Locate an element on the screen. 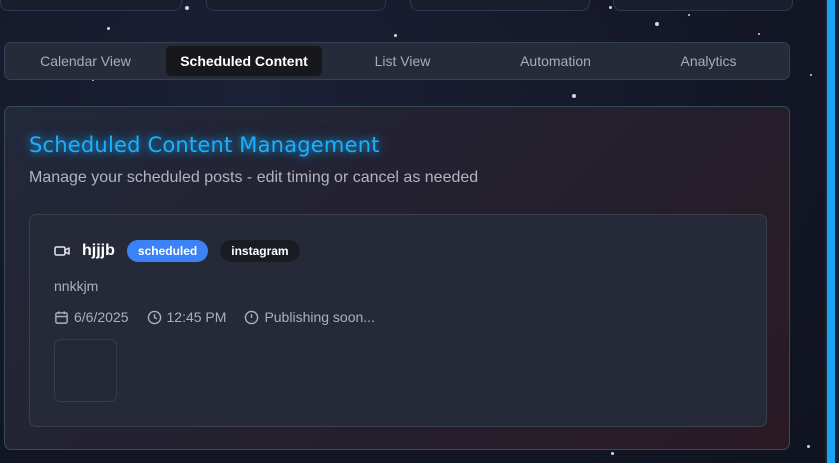  panel-title: Scheduled Content Management is located at coordinates (204, 145).